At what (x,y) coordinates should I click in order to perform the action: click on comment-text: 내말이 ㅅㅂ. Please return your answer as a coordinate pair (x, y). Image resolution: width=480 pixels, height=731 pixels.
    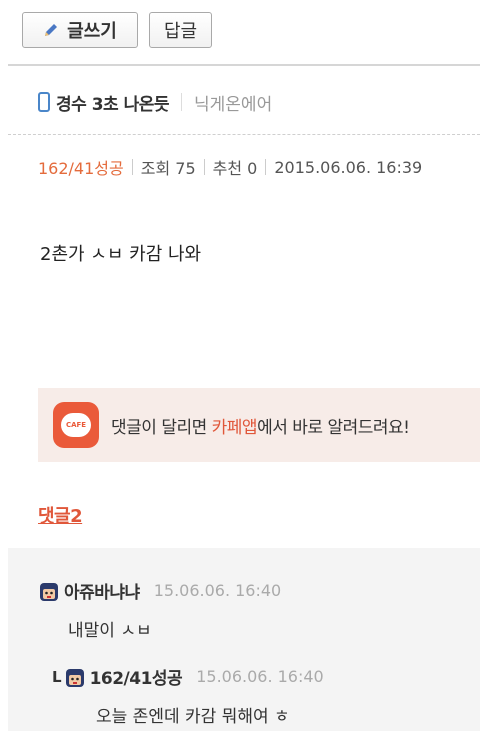
    Looking at the image, I should click on (110, 631).